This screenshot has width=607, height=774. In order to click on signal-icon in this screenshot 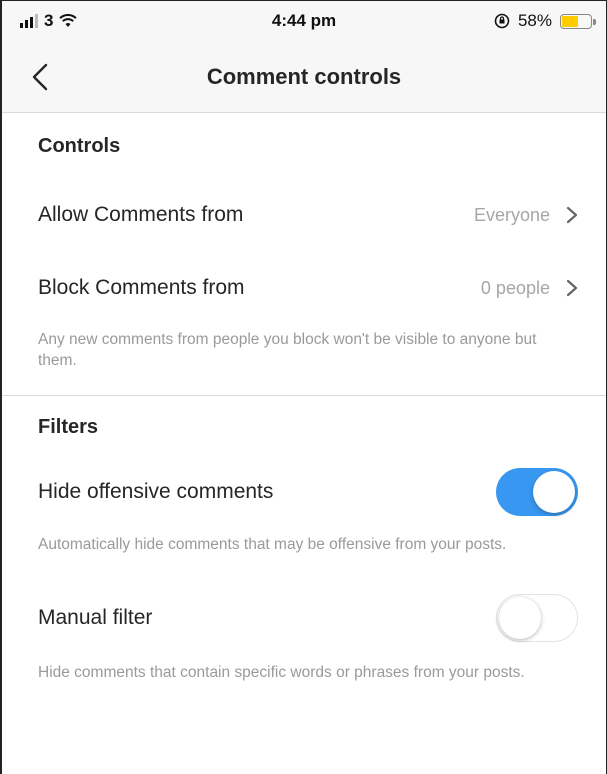, I will do `click(29, 21)`.